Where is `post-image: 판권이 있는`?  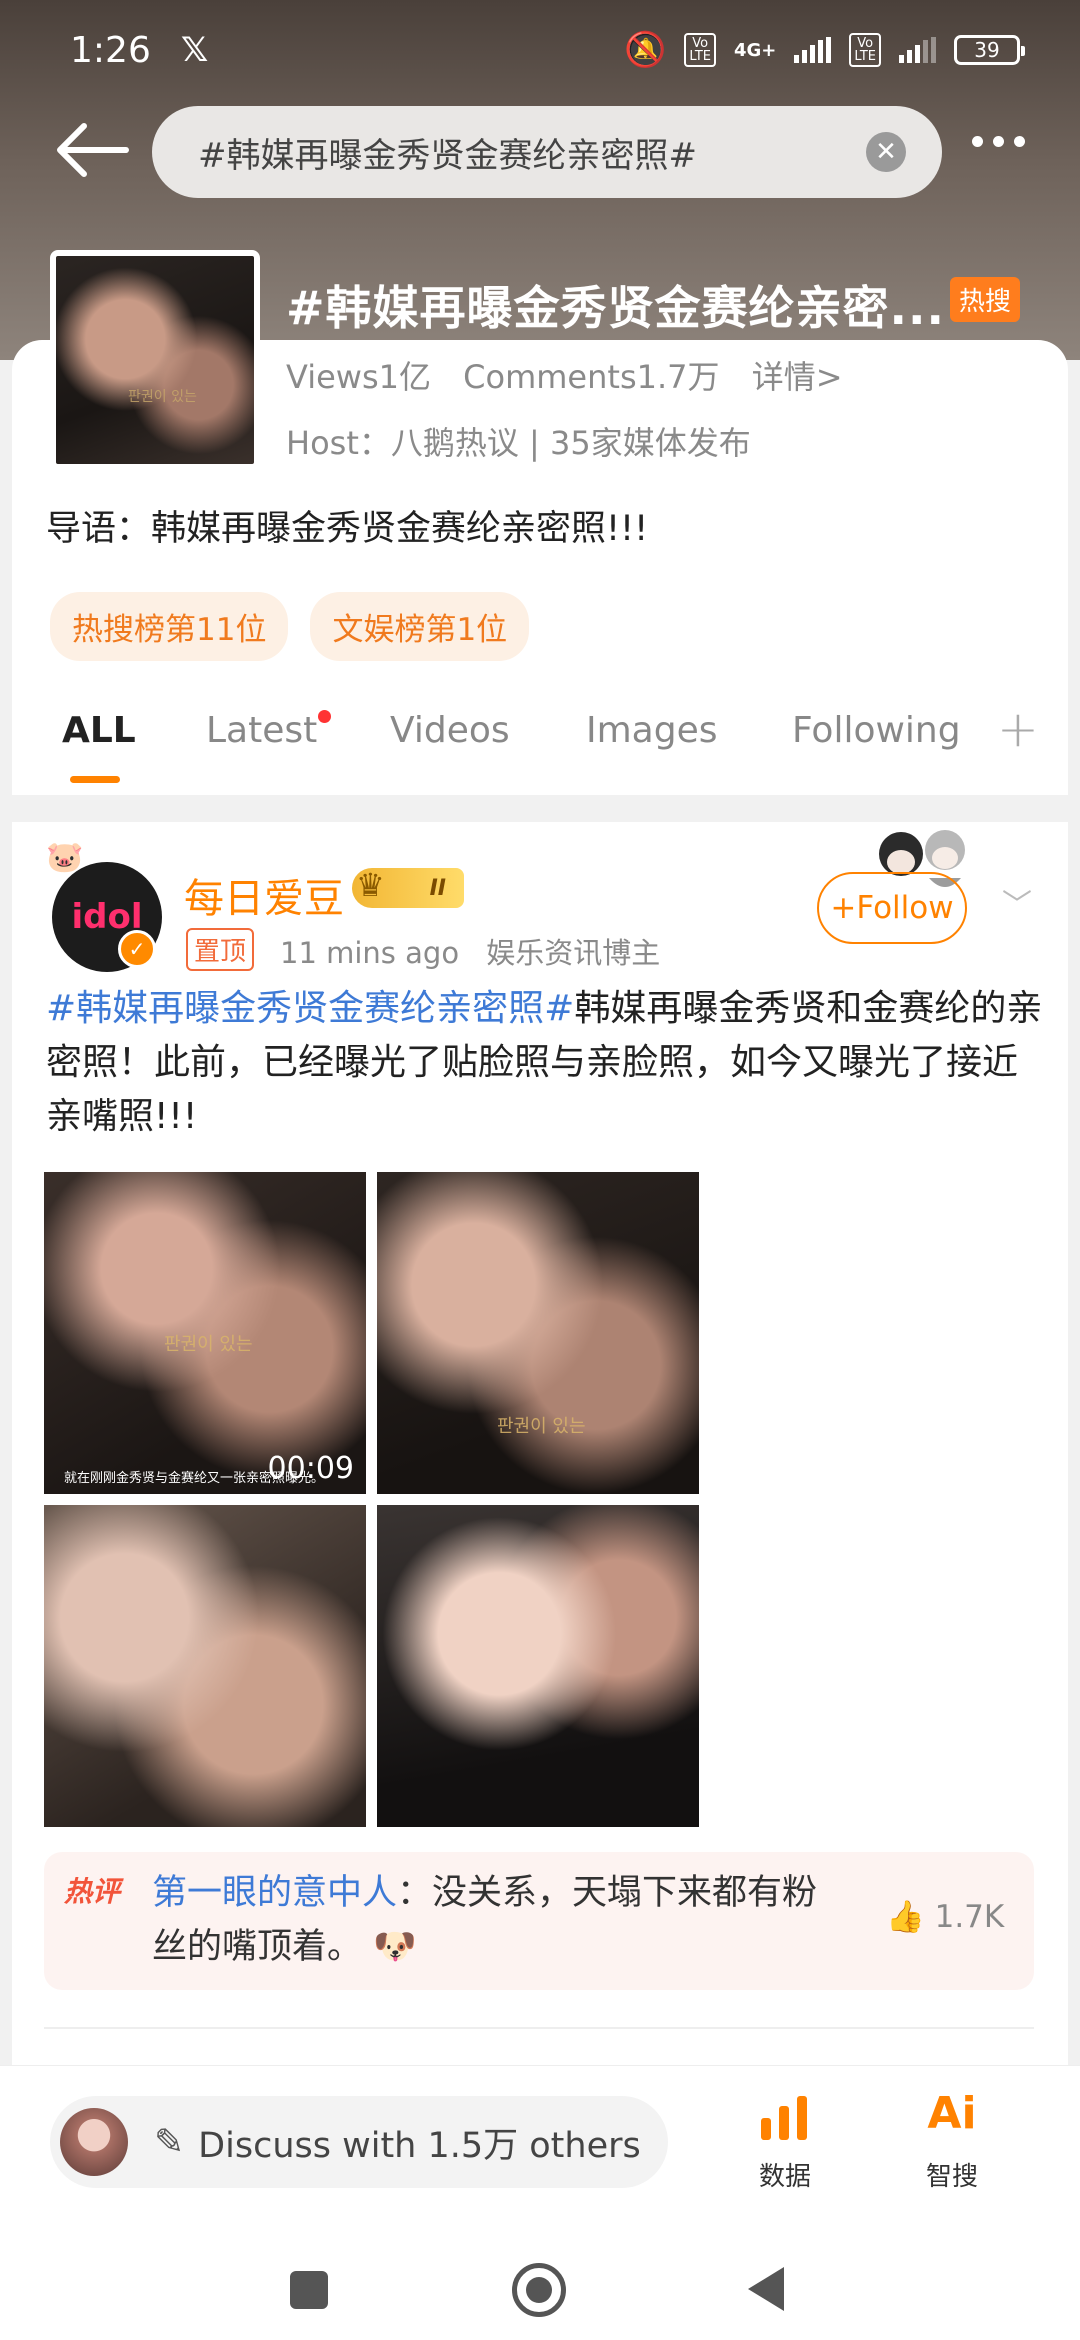 post-image: 판권이 있는 is located at coordinates (538, 1333).